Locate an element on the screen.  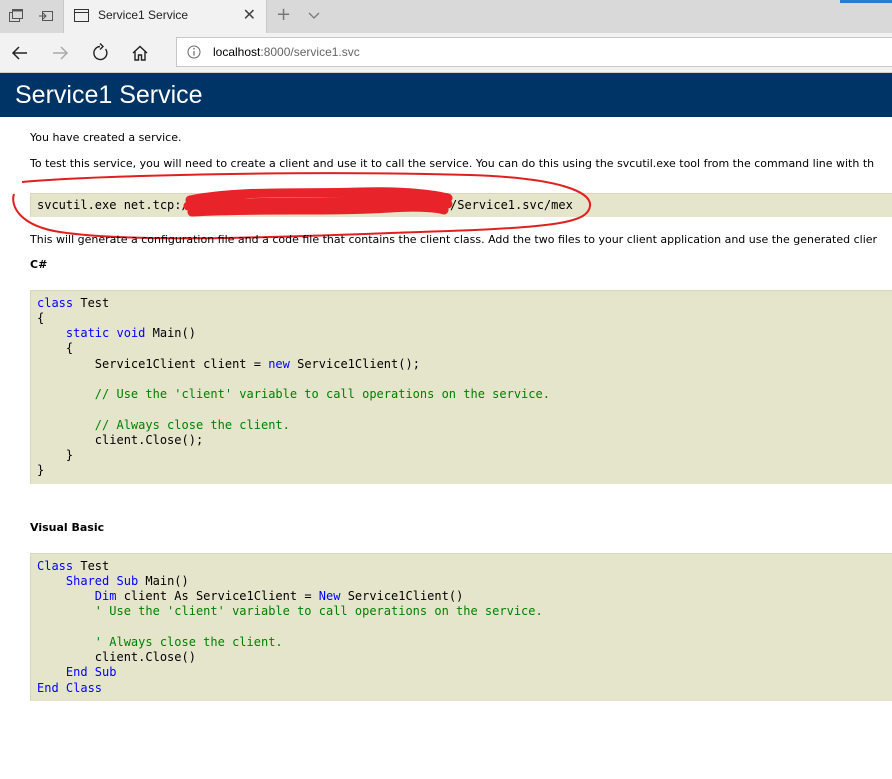
code-keyword: Sub is located at coordinates (127, 581).